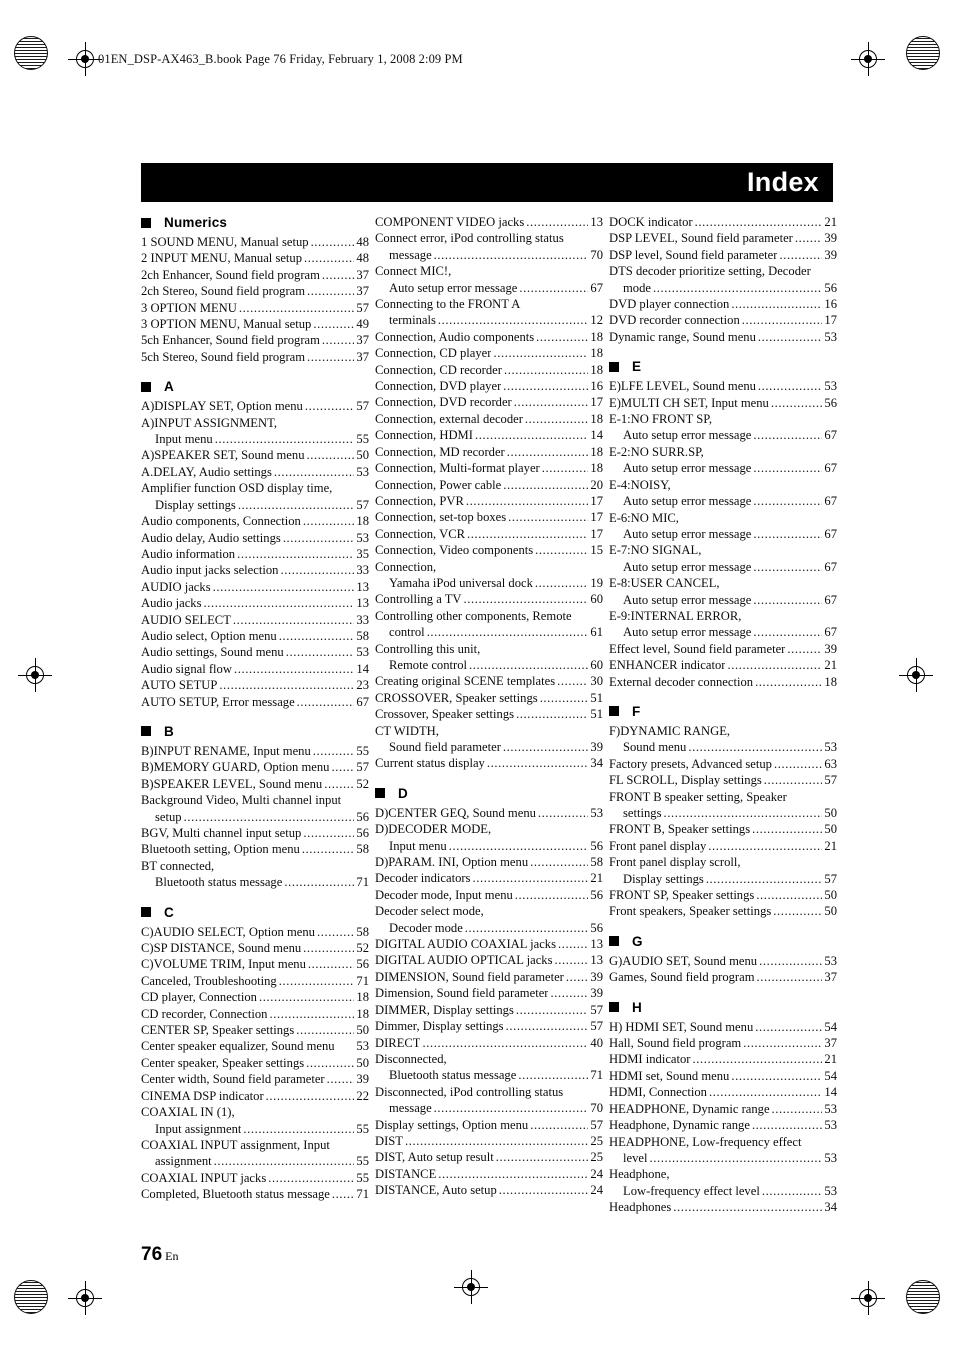 This screenshot has width=954, height=1351. What do you see at coordinates (438, 484) in the screenshot?
I see `index-entry-label: Connection, Power cable` at bounding box center [438, 484].